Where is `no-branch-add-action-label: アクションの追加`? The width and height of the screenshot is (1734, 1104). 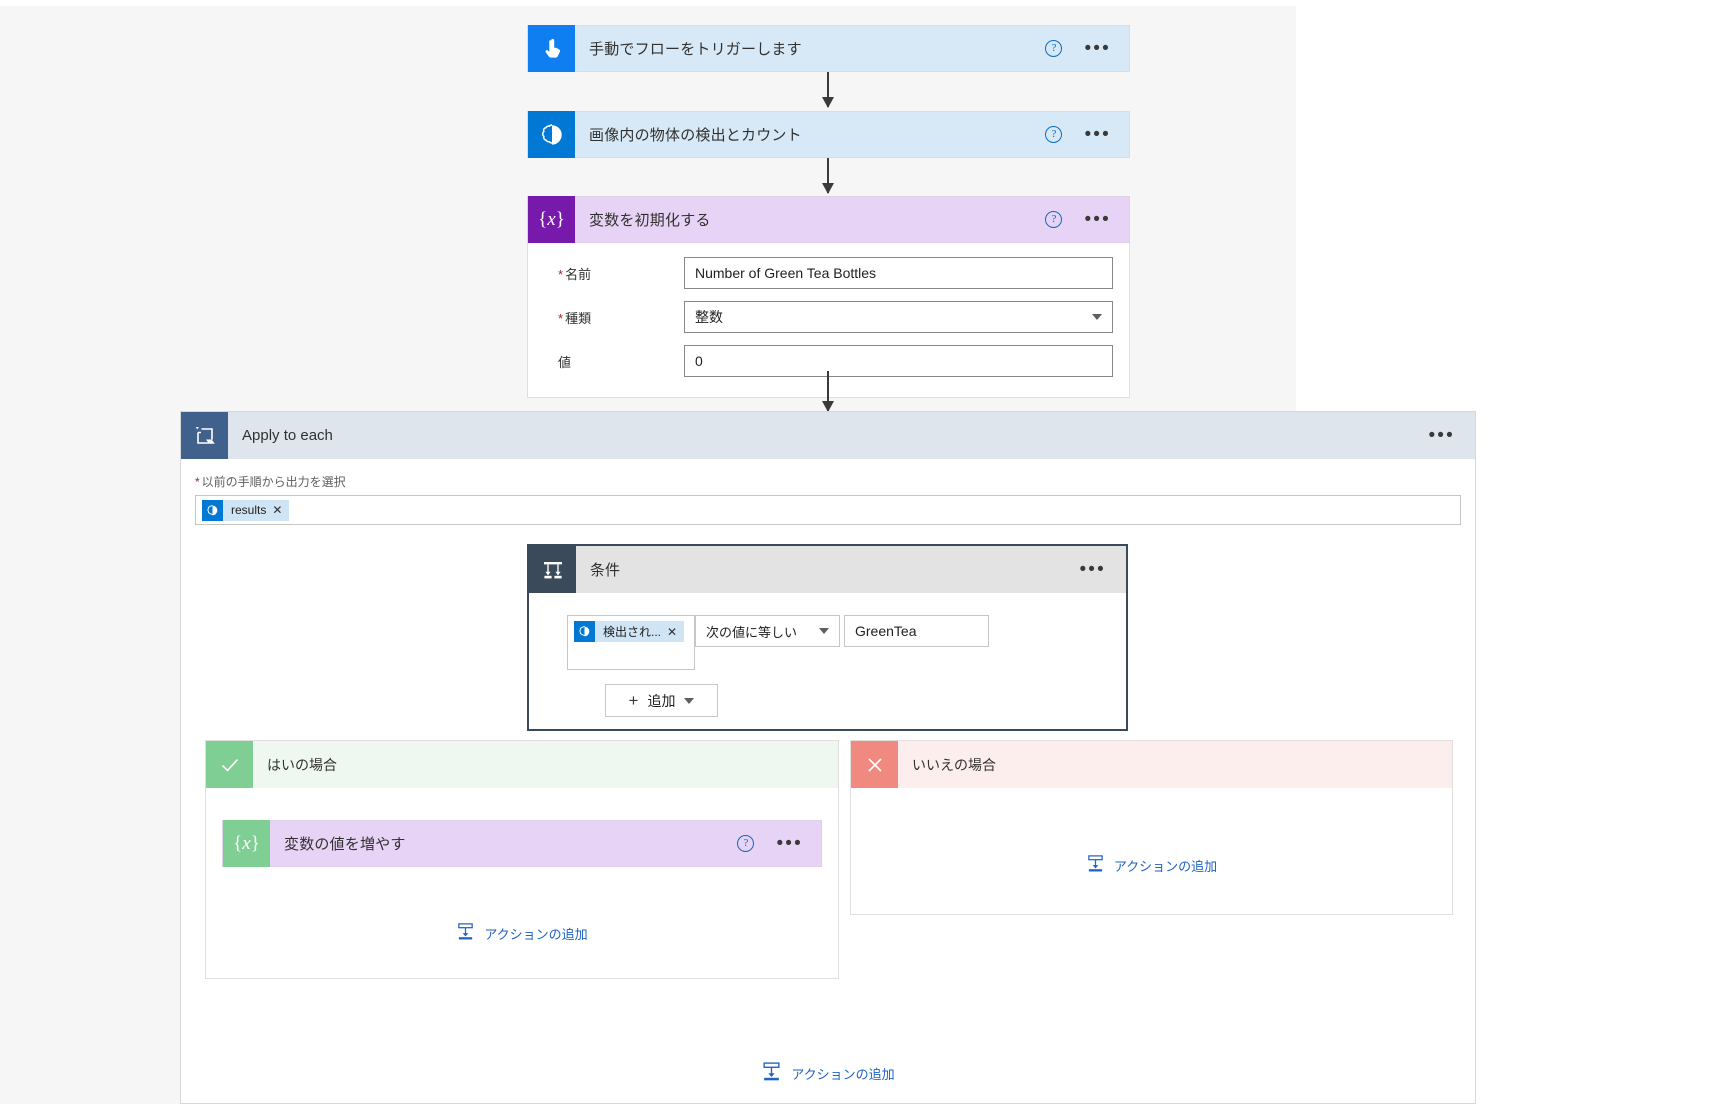 no-branch-add-action-label: アクションの追加 is located at coordinates (1165, 866).